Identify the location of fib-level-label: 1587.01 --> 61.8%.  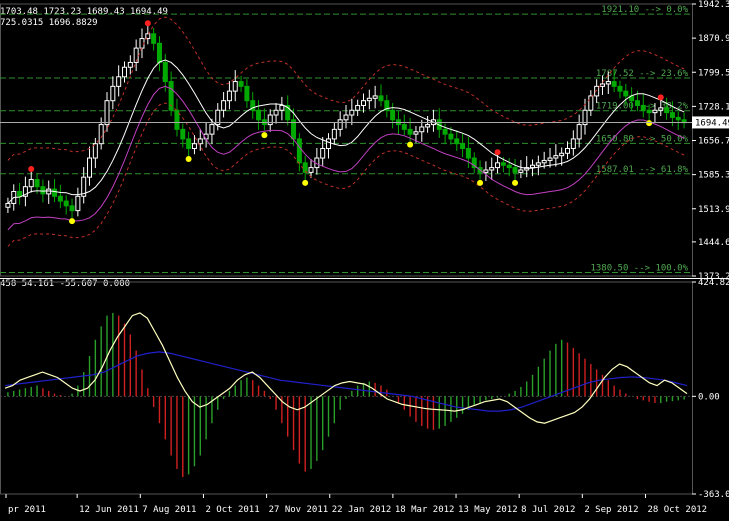
(642, 170).